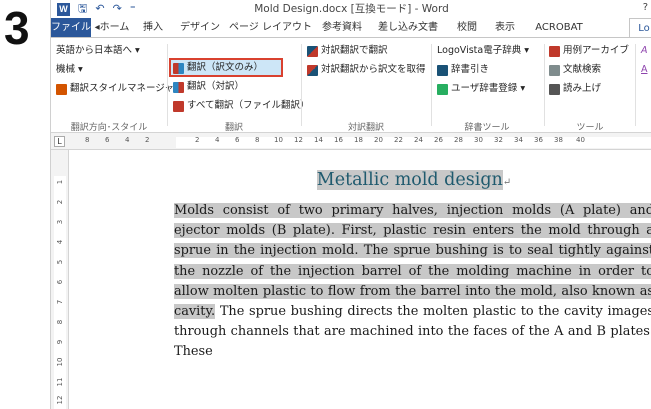 The height and width of the screenshot is (409, 651). I want to click on style-manager-label: 翻訳スタイルマネージャ, so click(122, 88).